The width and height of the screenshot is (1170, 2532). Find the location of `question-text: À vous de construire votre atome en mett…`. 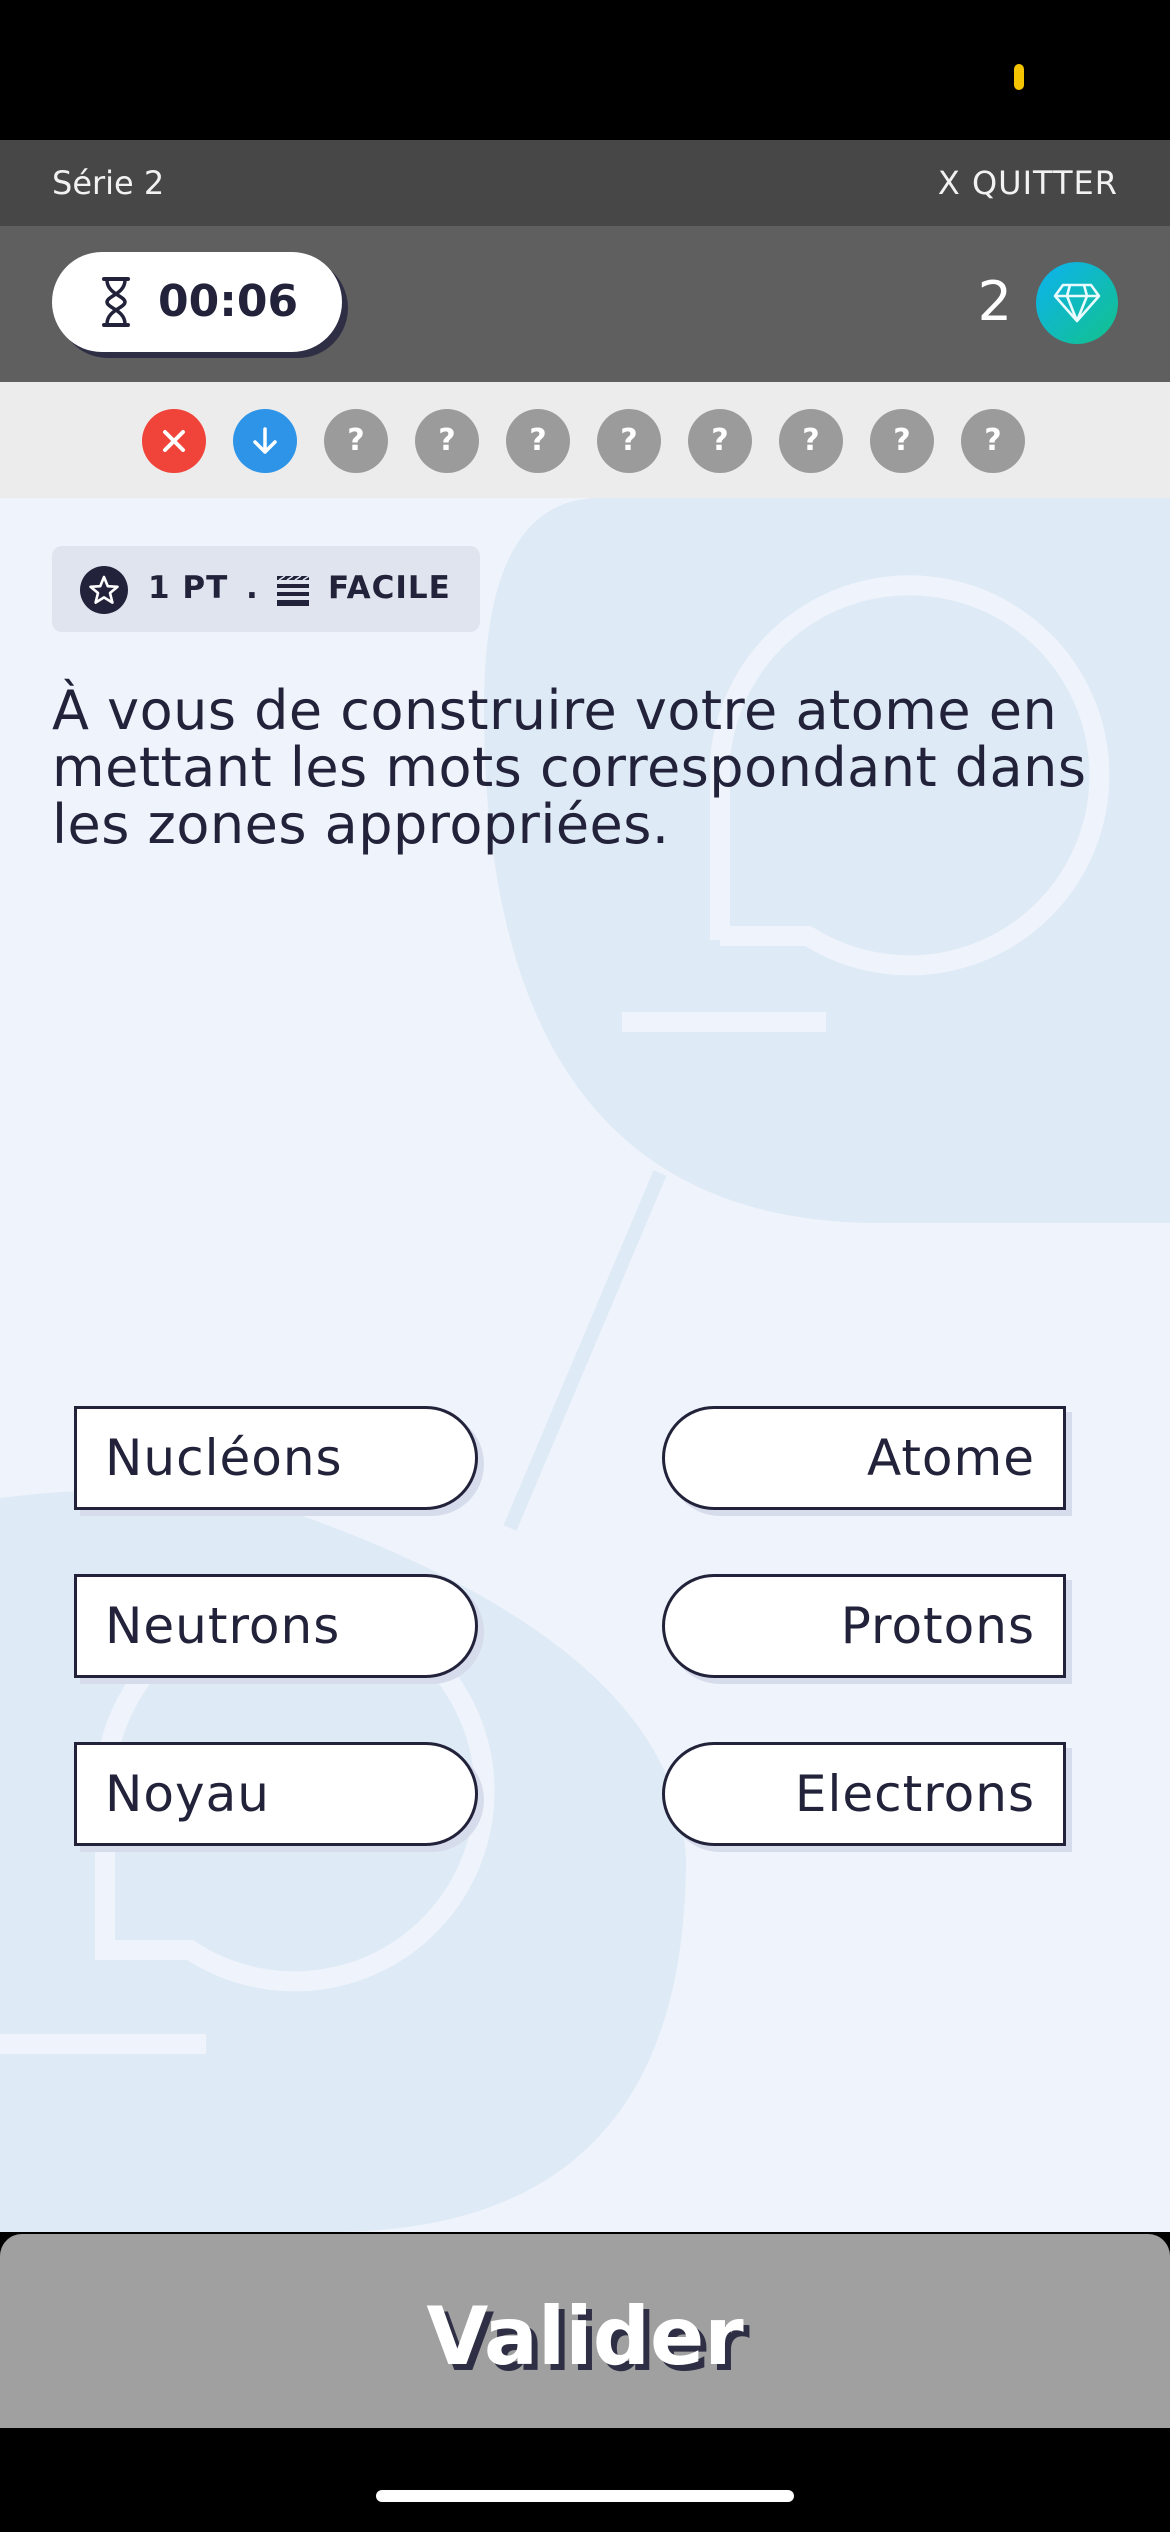

question-text: À vous de construire votre atome en mett… is located at coordinates (569, 767).